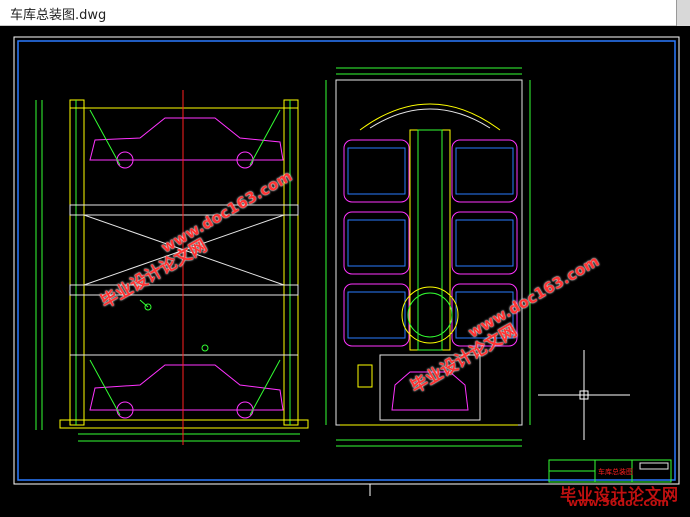 The height and width of the screenshot is (517, 690). I want to click on cursor-crosshair, so click(584, 395).